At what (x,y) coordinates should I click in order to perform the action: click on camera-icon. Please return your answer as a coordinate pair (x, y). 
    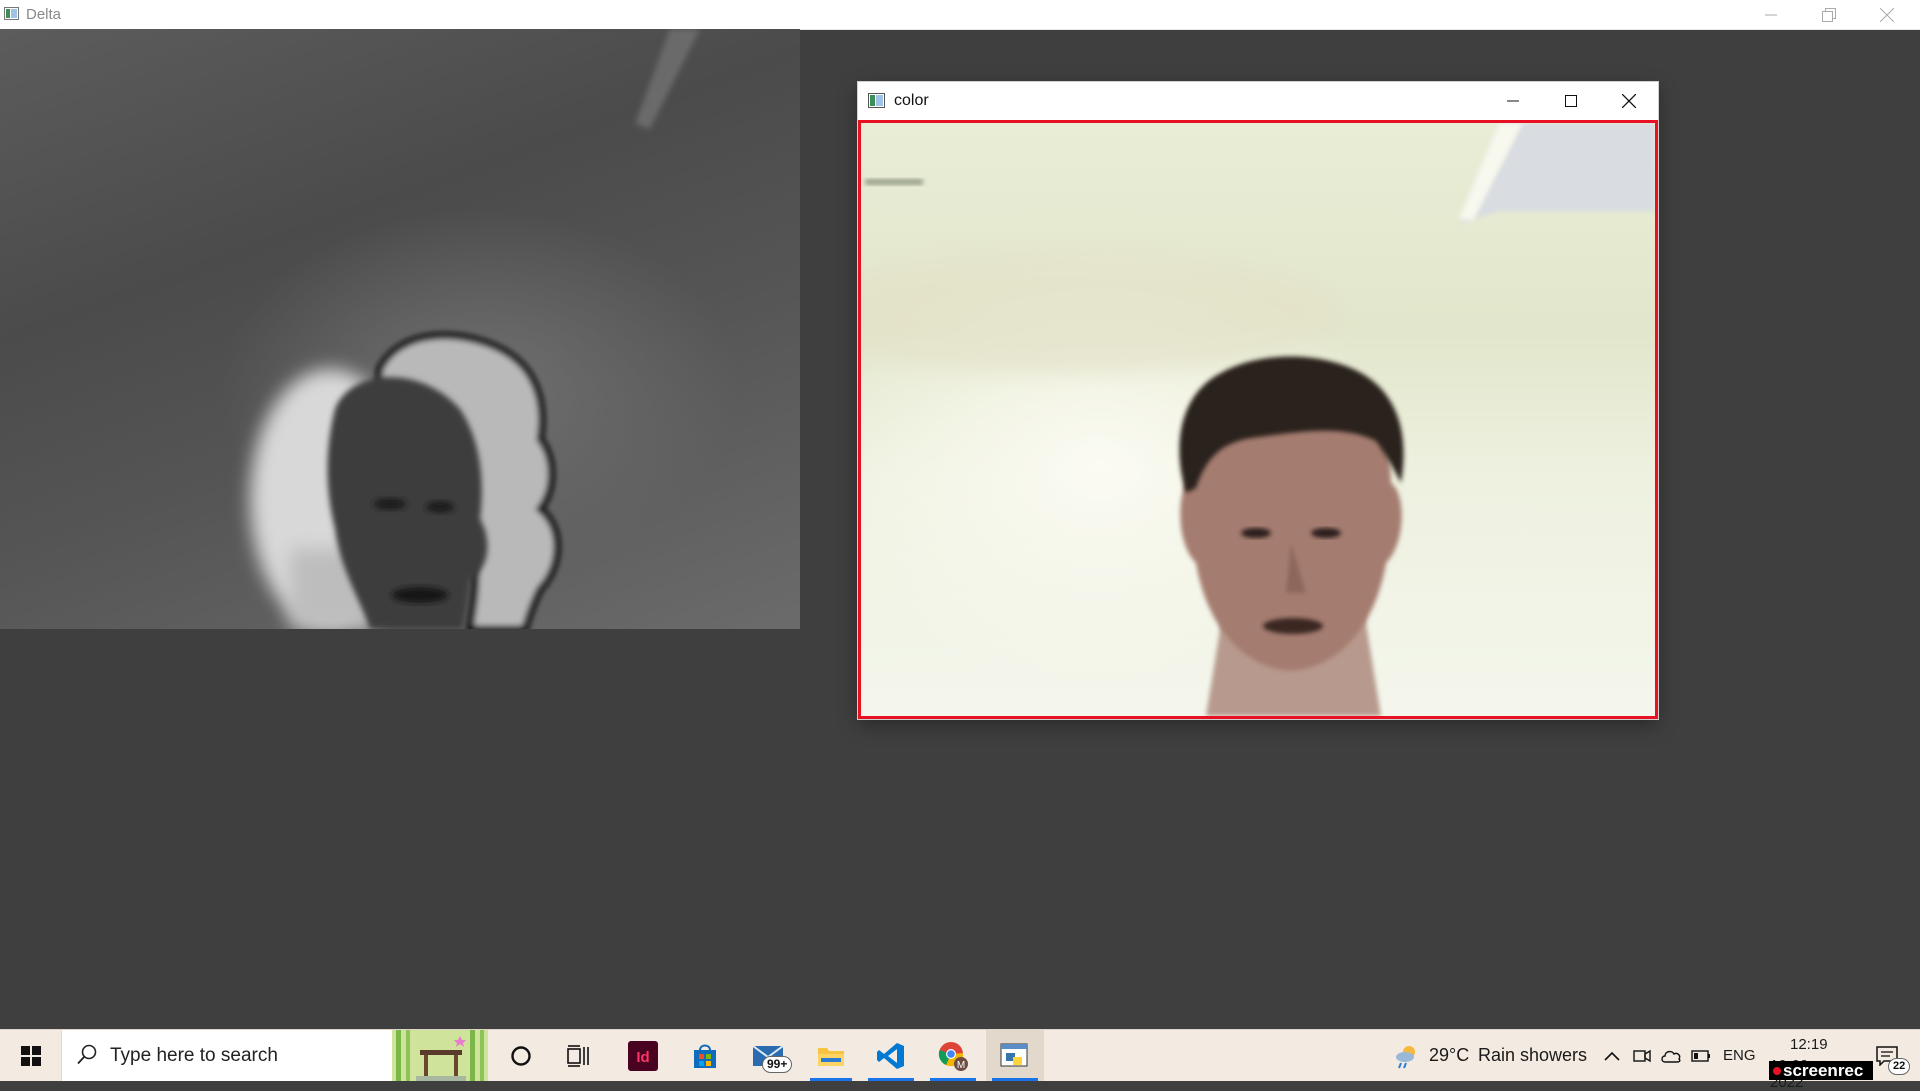
    Looking at the image, I should click on (1642, 1055).